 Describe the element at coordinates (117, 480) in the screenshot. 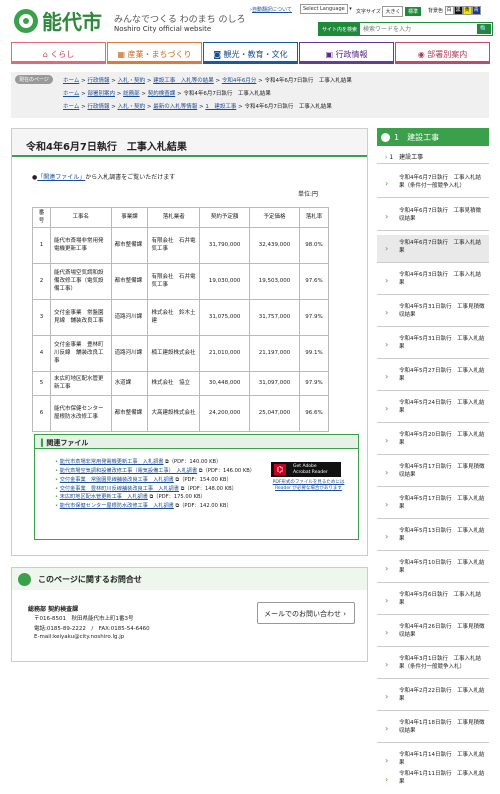

I see `pdf-link: 交付金事業 常盤園見線舗装改良工事 入札調書` at that location.